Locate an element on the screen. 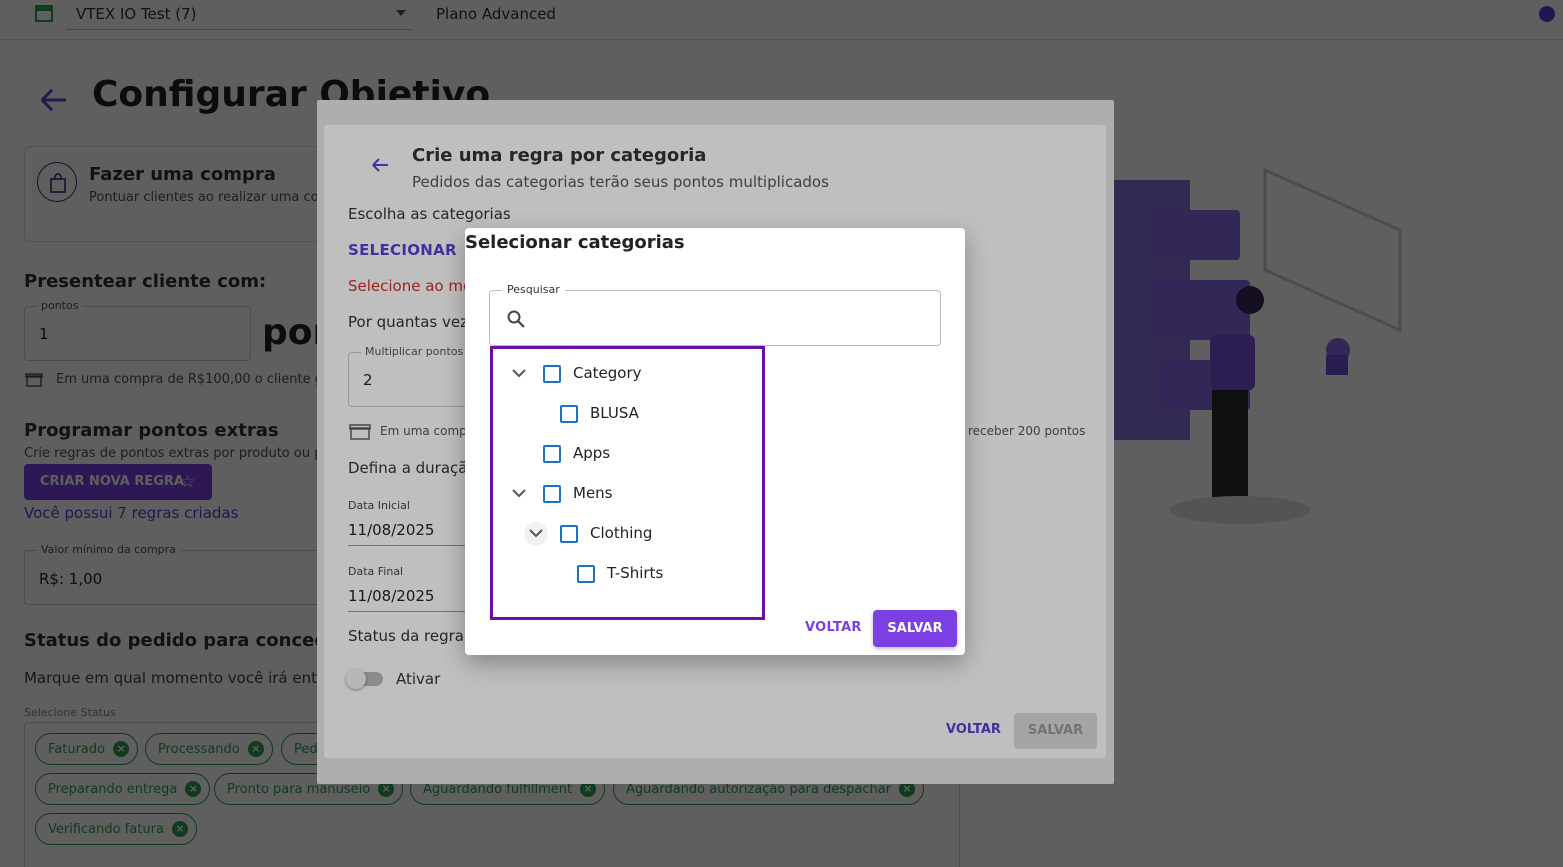 The image size is (1563, 867). search-field: Pesquisar is located at coordinates (715, 314).